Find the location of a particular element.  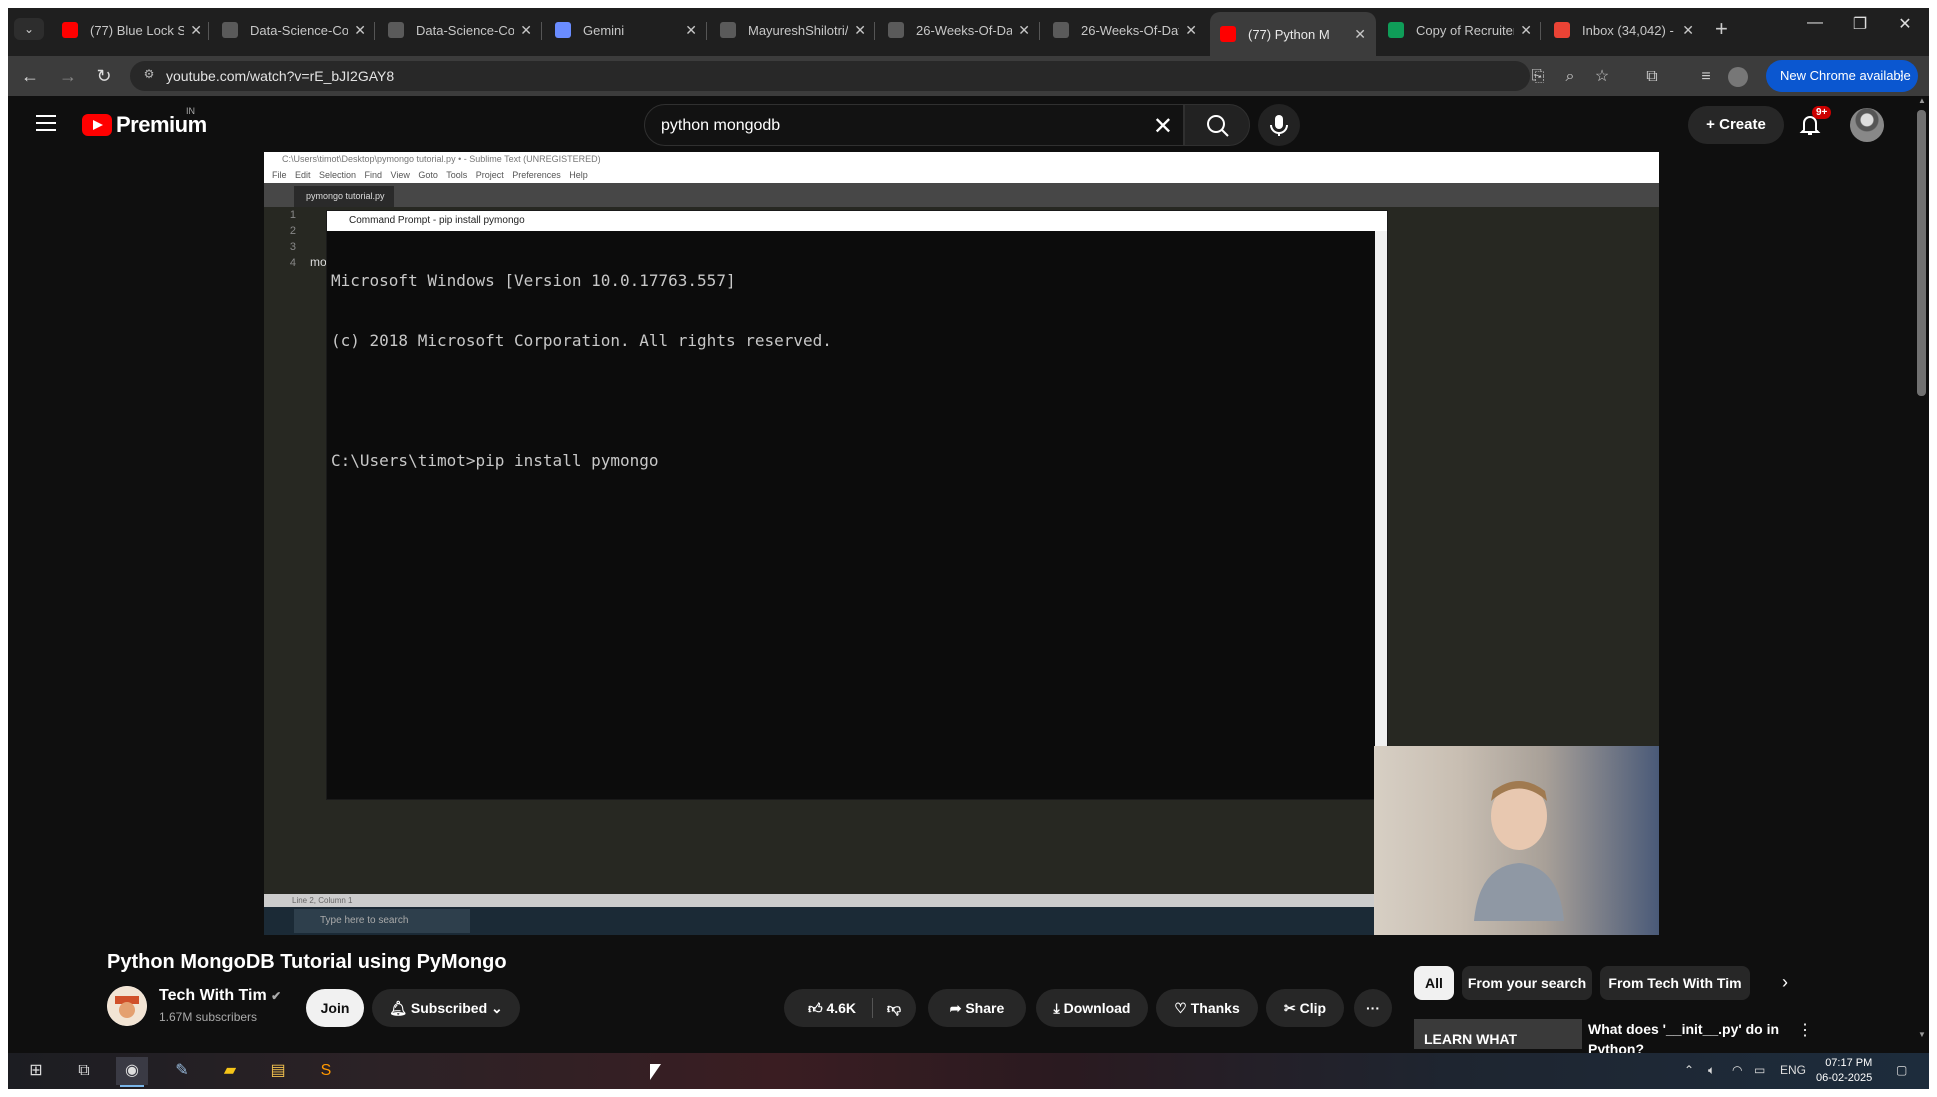

thanks-button: ♡ Thanks is located at coordinates (1207, 1008).